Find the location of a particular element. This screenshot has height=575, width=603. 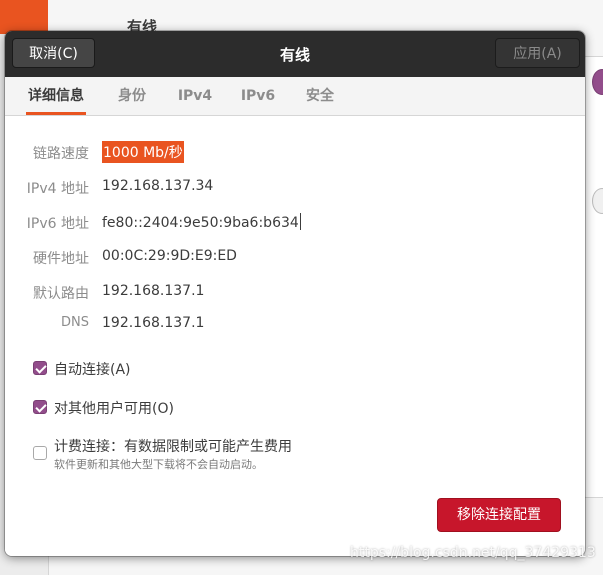

tab-security: 安全 is located at coordinates (320, 96).